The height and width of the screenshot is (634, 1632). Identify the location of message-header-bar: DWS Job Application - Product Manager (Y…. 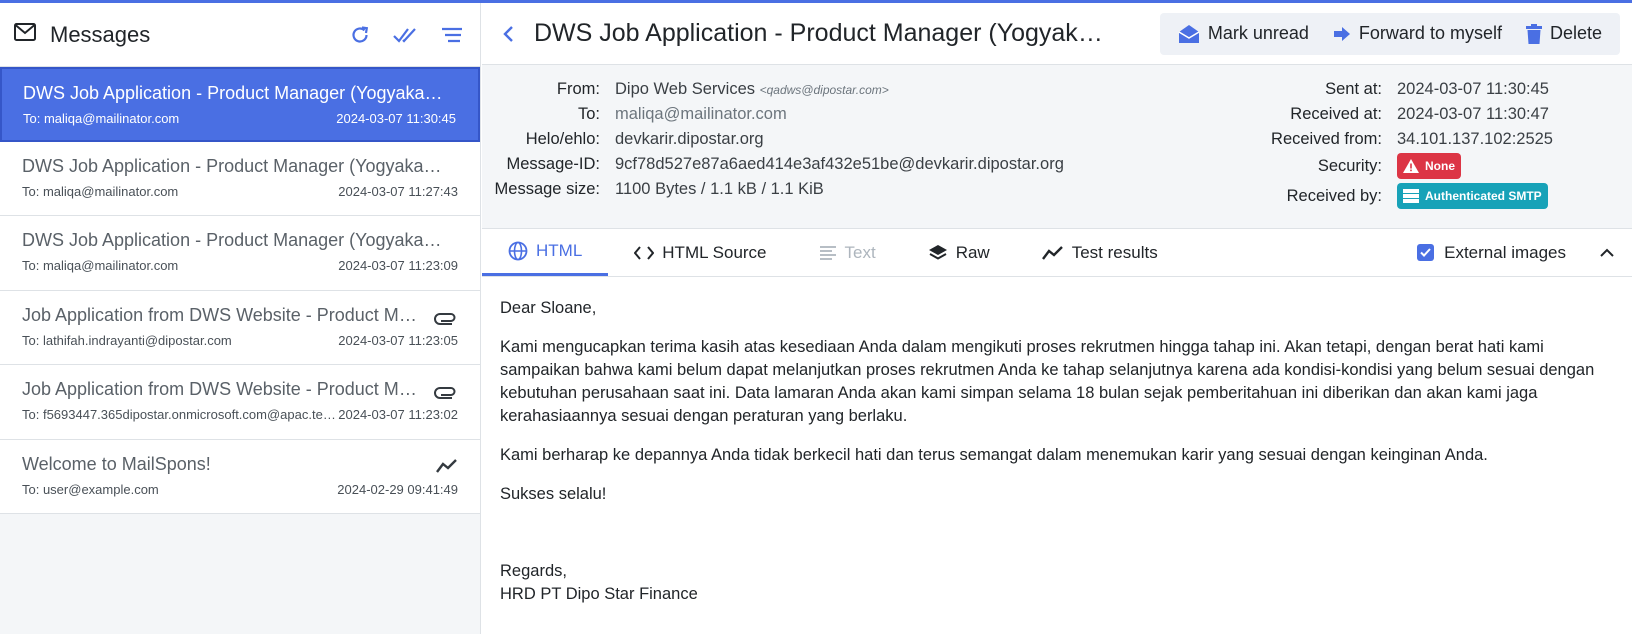
(1057, 34).